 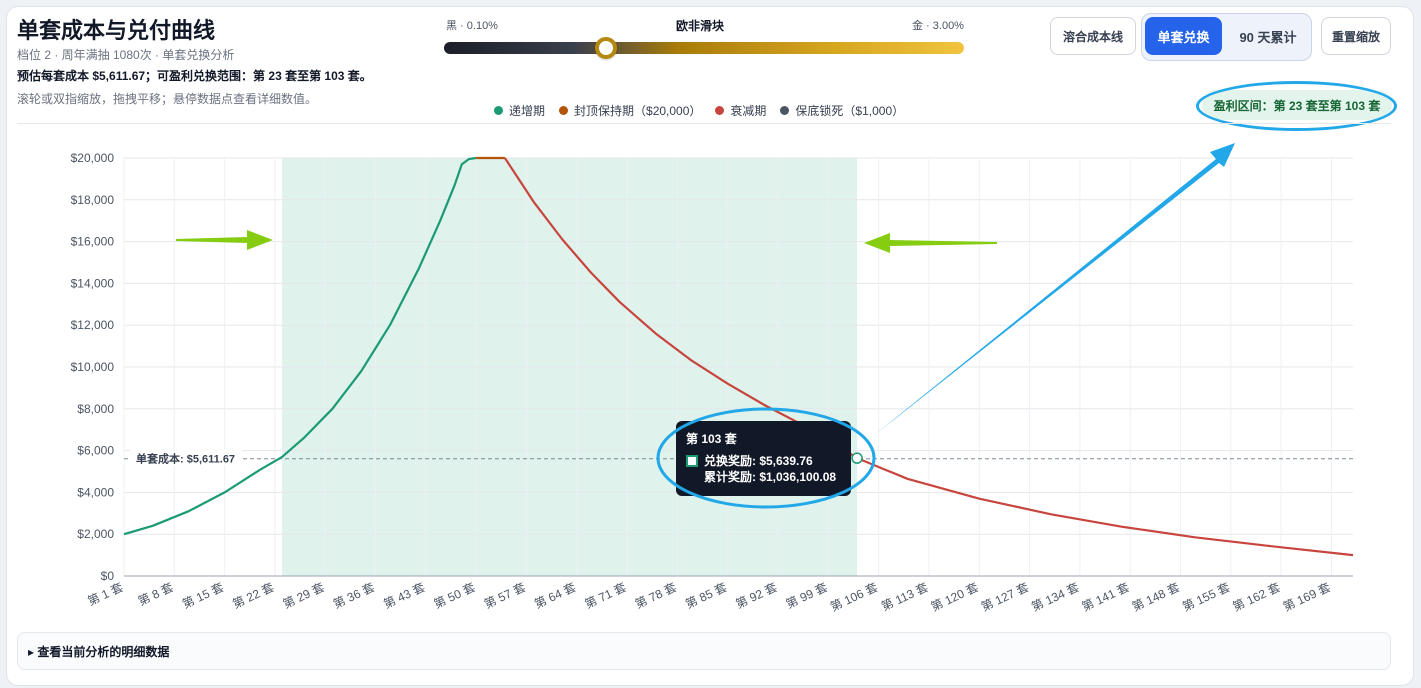 I want to click on y-tick-label: $2,000, so click(x=95, y=534).